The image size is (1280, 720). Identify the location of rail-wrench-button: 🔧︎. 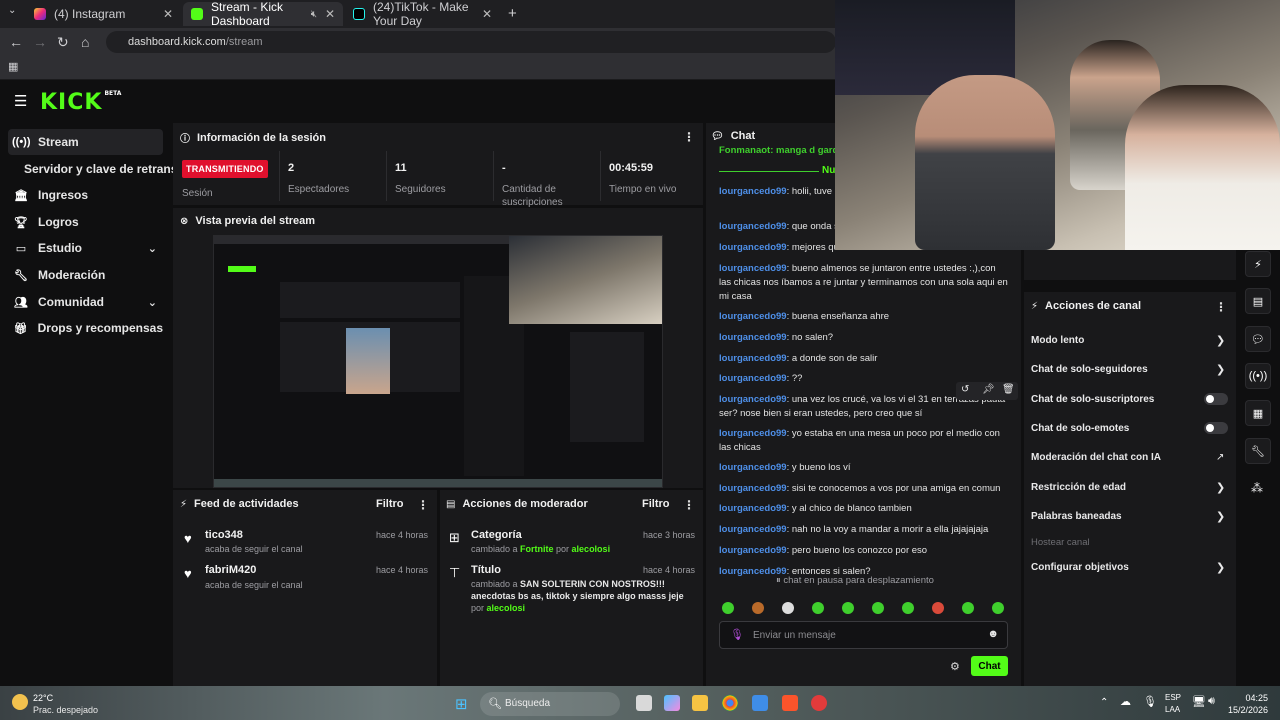
(1258, 451).